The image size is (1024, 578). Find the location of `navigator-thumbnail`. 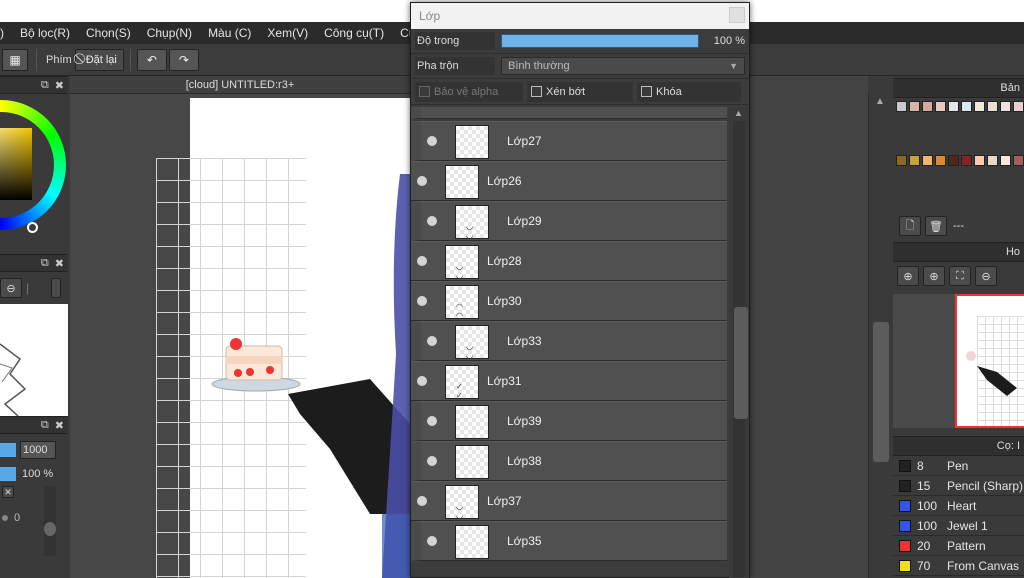

navigator-thumbnail is located at coordinates (34, 360).